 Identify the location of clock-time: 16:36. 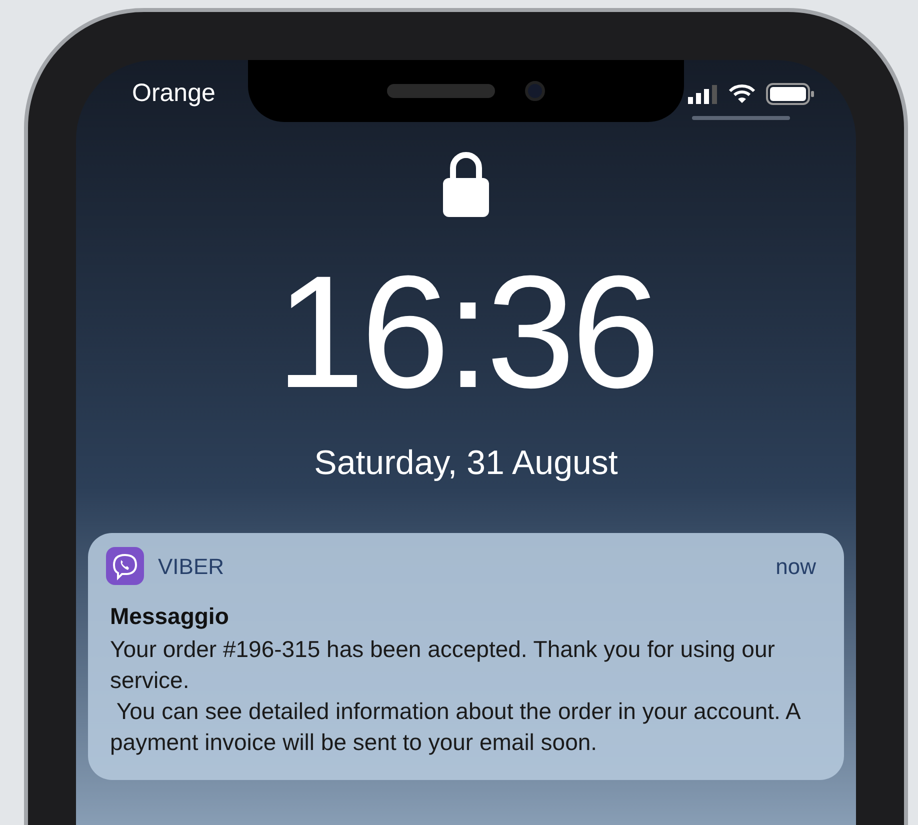
(466, 332).